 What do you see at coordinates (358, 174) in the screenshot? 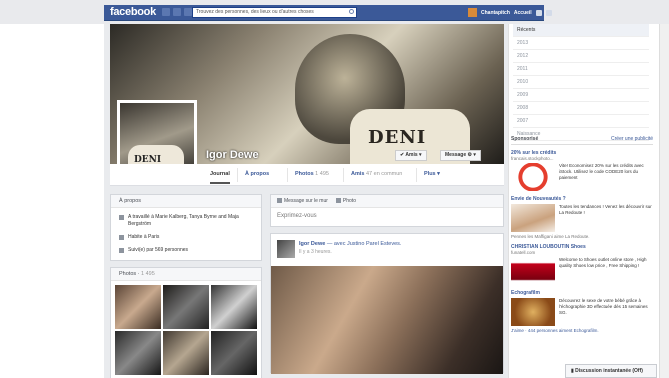
I see `tab-label: Amis` at bounding box center [358, 174].